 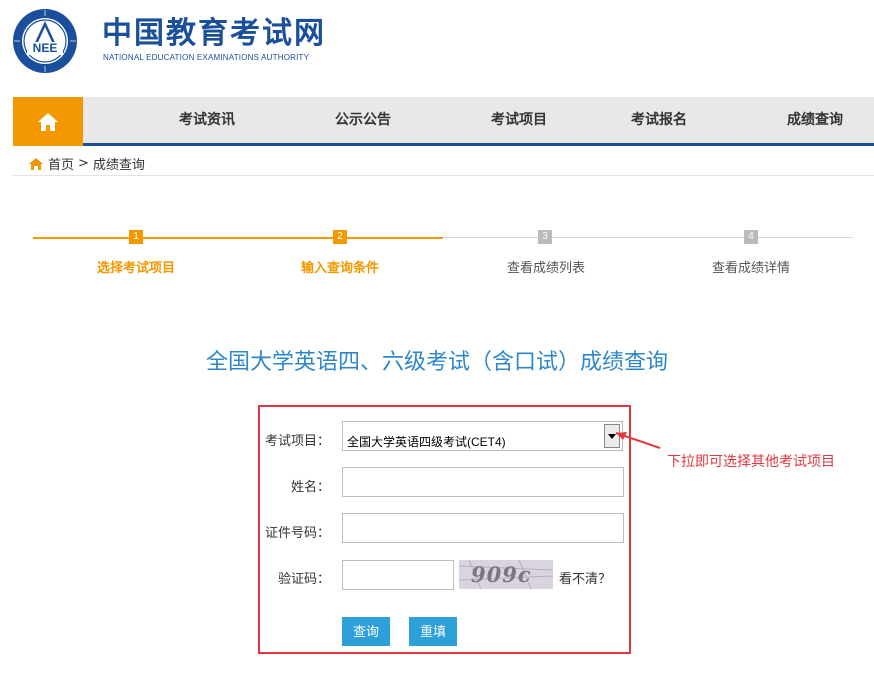 I want to click on exam-select: 全国大学英语四级考试(CET4), so click(x=482, y=436).